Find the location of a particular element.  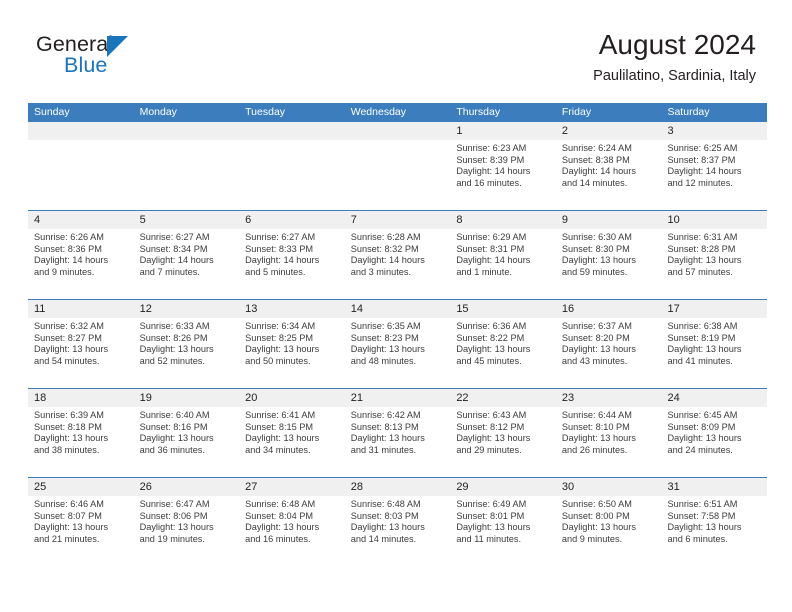

day-number: 24 is located at coordinates (714, 398).